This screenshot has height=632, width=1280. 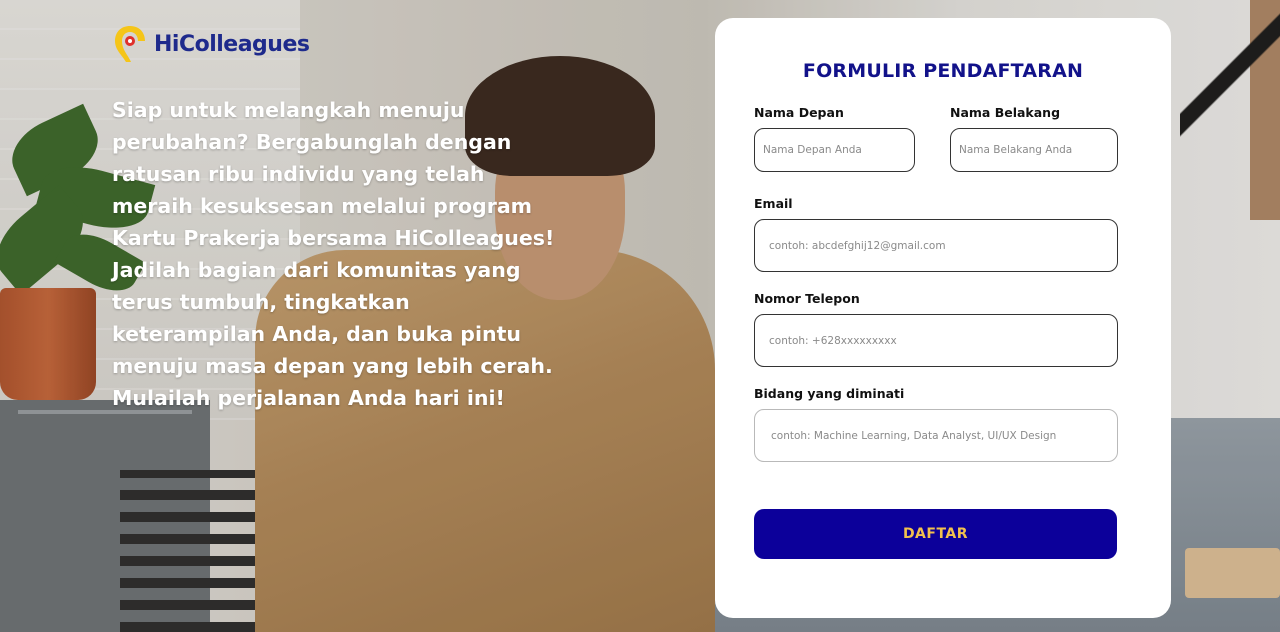 I want to click on brand-logo: HiColleagues, so click(x=211, y=44).